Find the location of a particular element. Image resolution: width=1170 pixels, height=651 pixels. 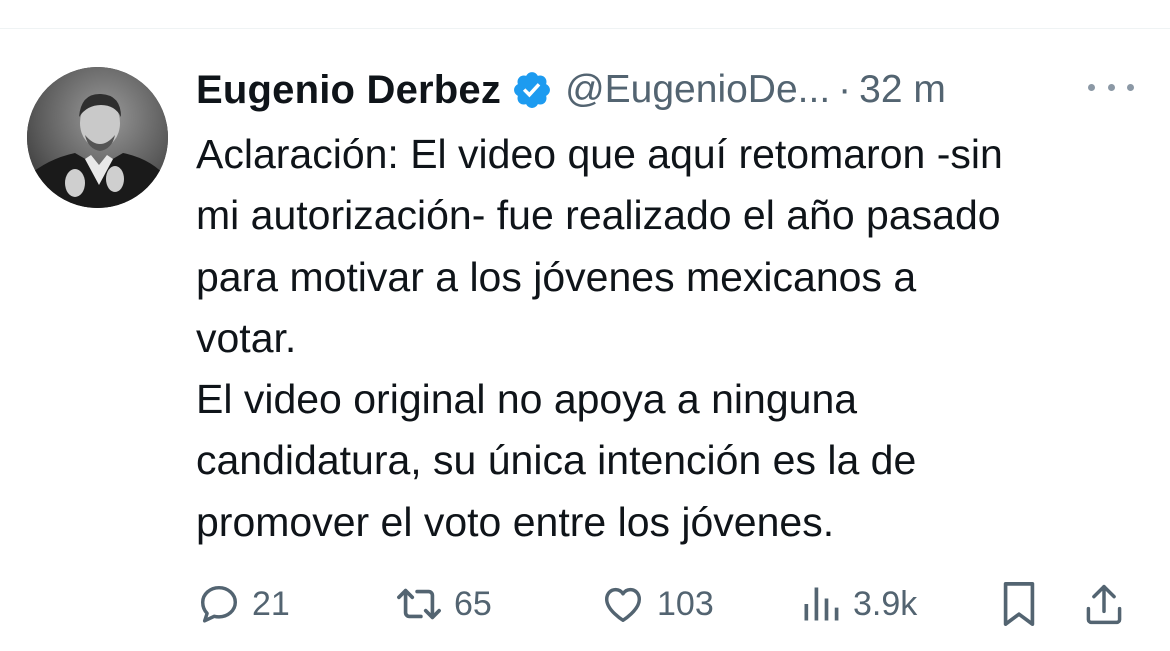

share-icon is located at coordinates (1104, 604).